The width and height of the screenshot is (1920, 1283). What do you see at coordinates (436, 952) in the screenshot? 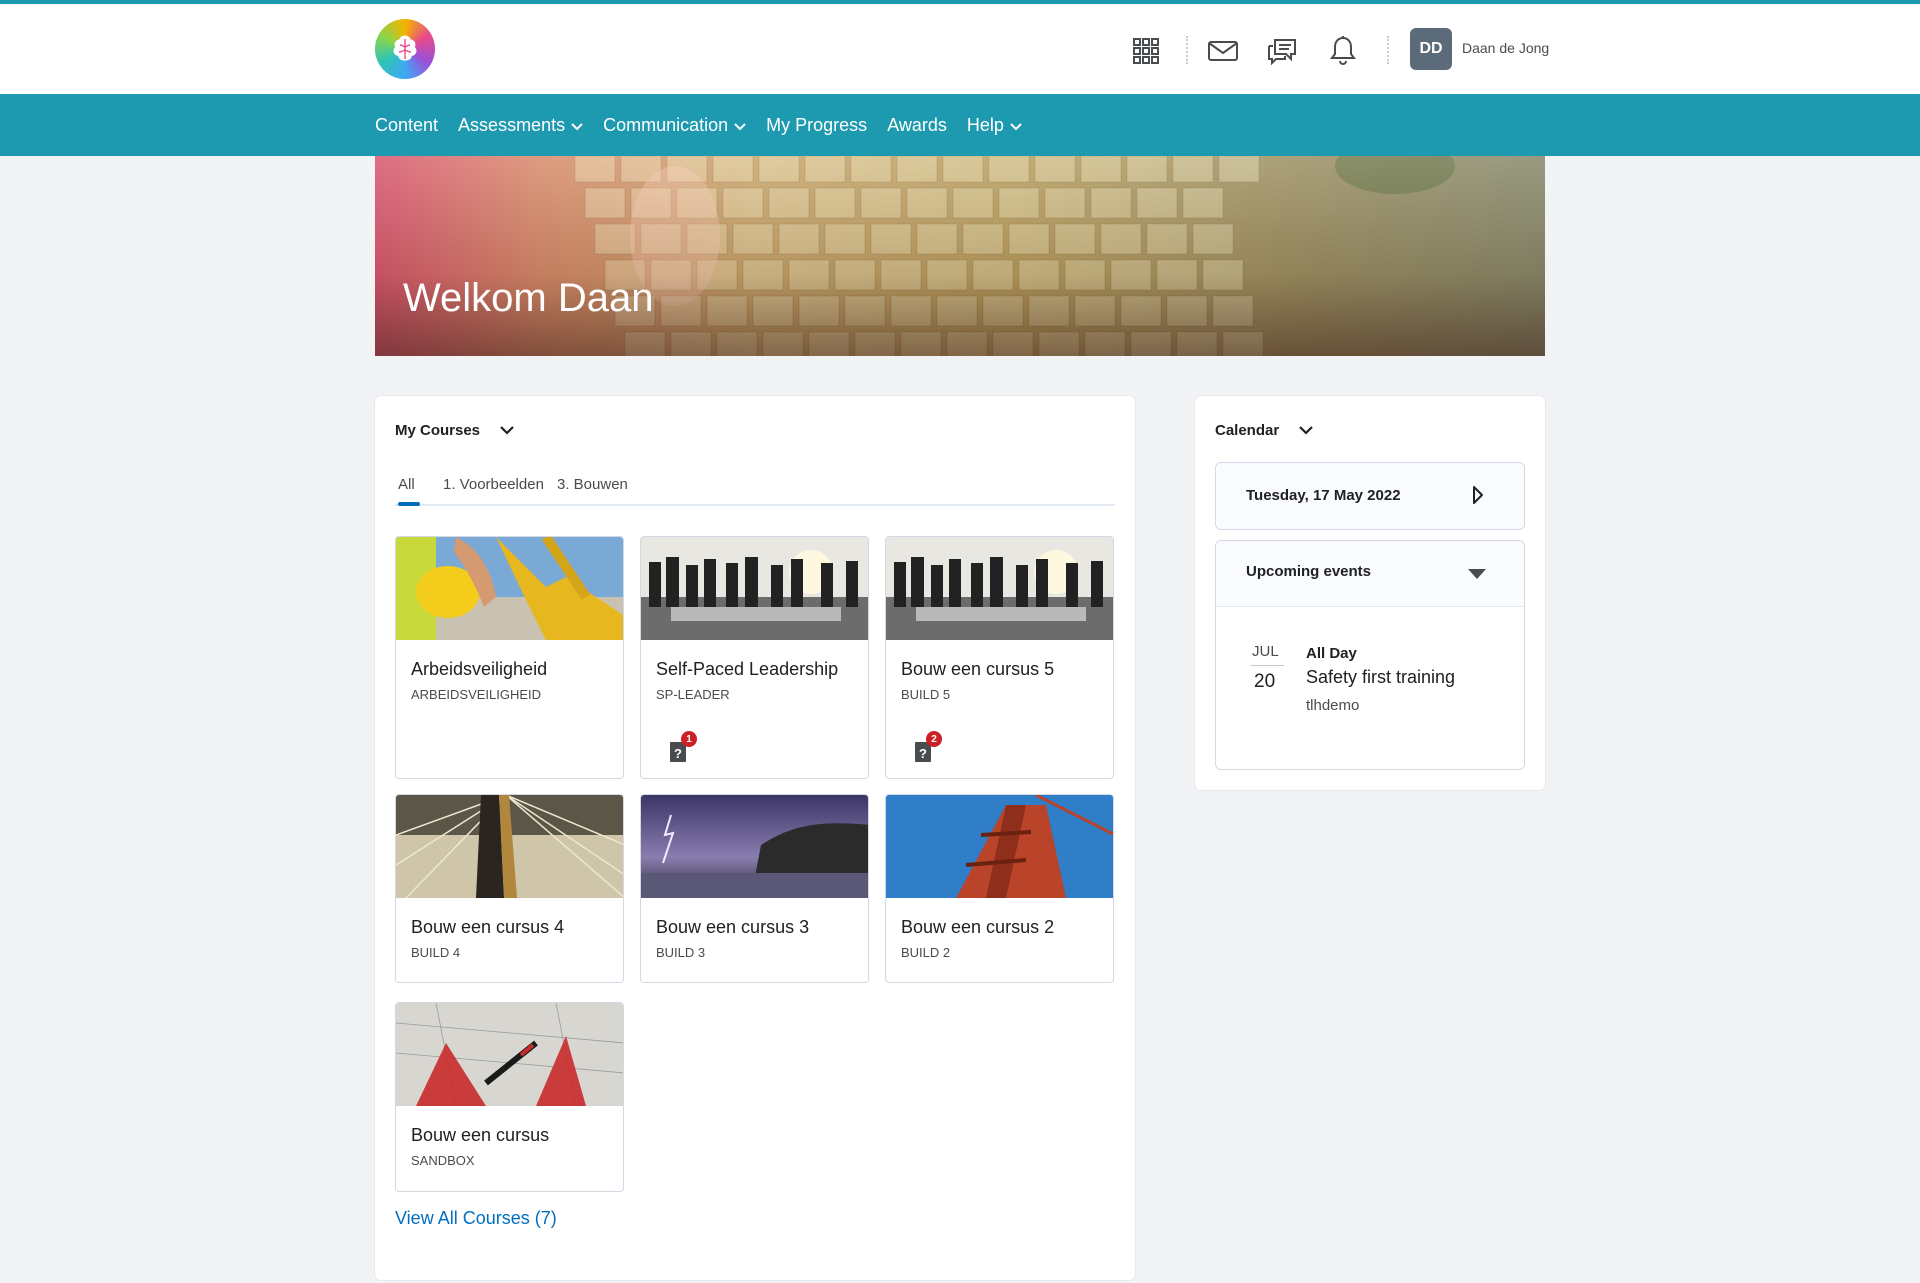
I see `course-code: BUILD 4` at bounding box center [436, 952].